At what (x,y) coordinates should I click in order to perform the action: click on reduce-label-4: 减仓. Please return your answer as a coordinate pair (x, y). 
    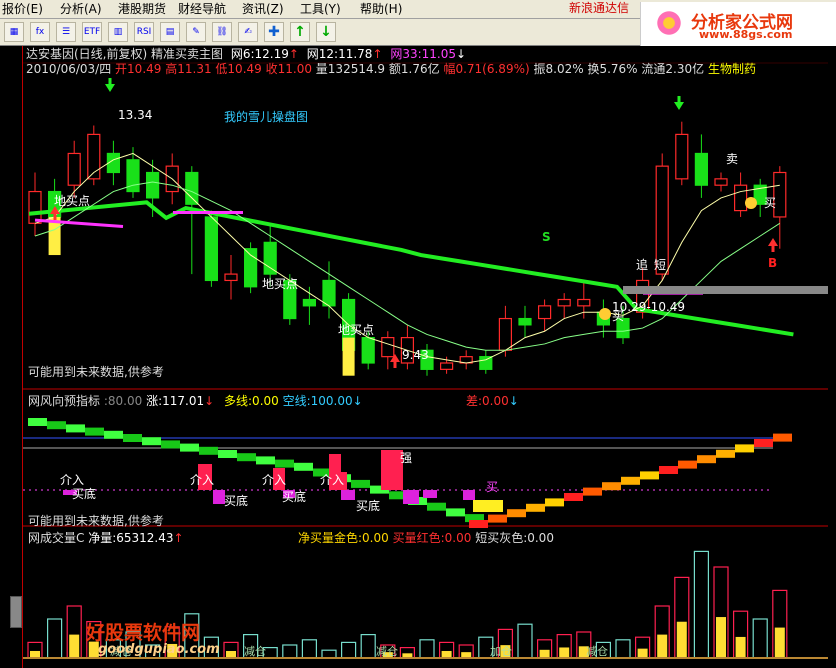
    Looking at the image, I should click on (597, 651).